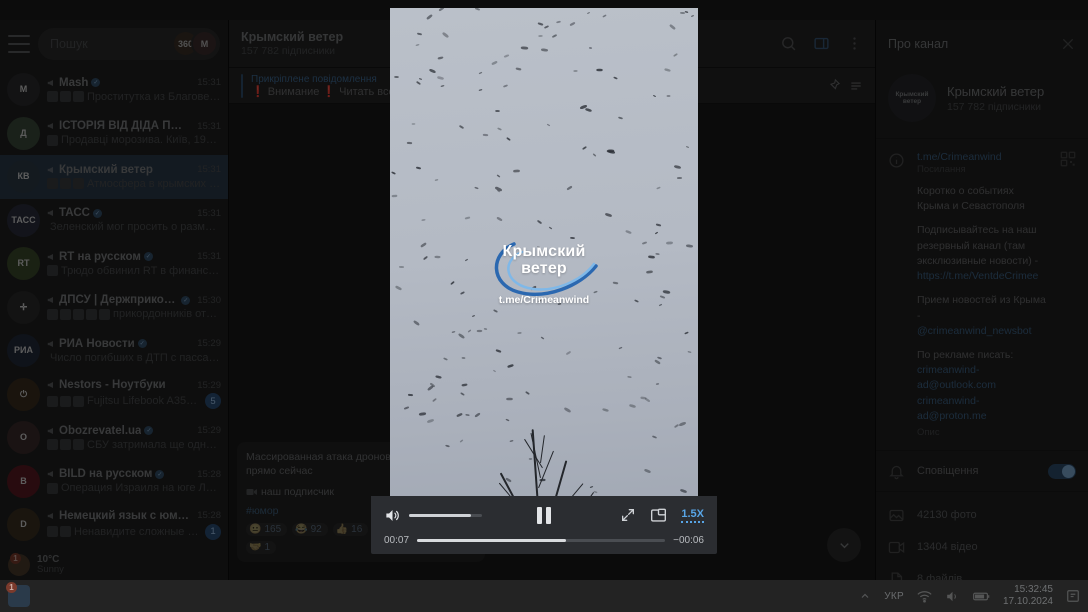 Image resolution: width=1088 pixels, height=612 pixels. Describe the element at coordinates (982, 547) in the screenshot. I see `media-count-row: 13404 відео` at that location.